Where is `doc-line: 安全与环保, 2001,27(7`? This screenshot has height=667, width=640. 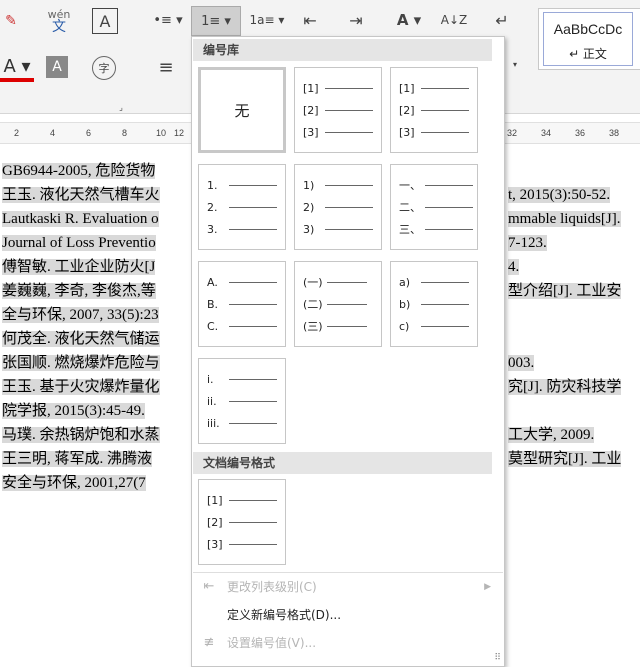
doc-line: 安全与环保, 2001,27(7 is located at coordinates (74, 483).